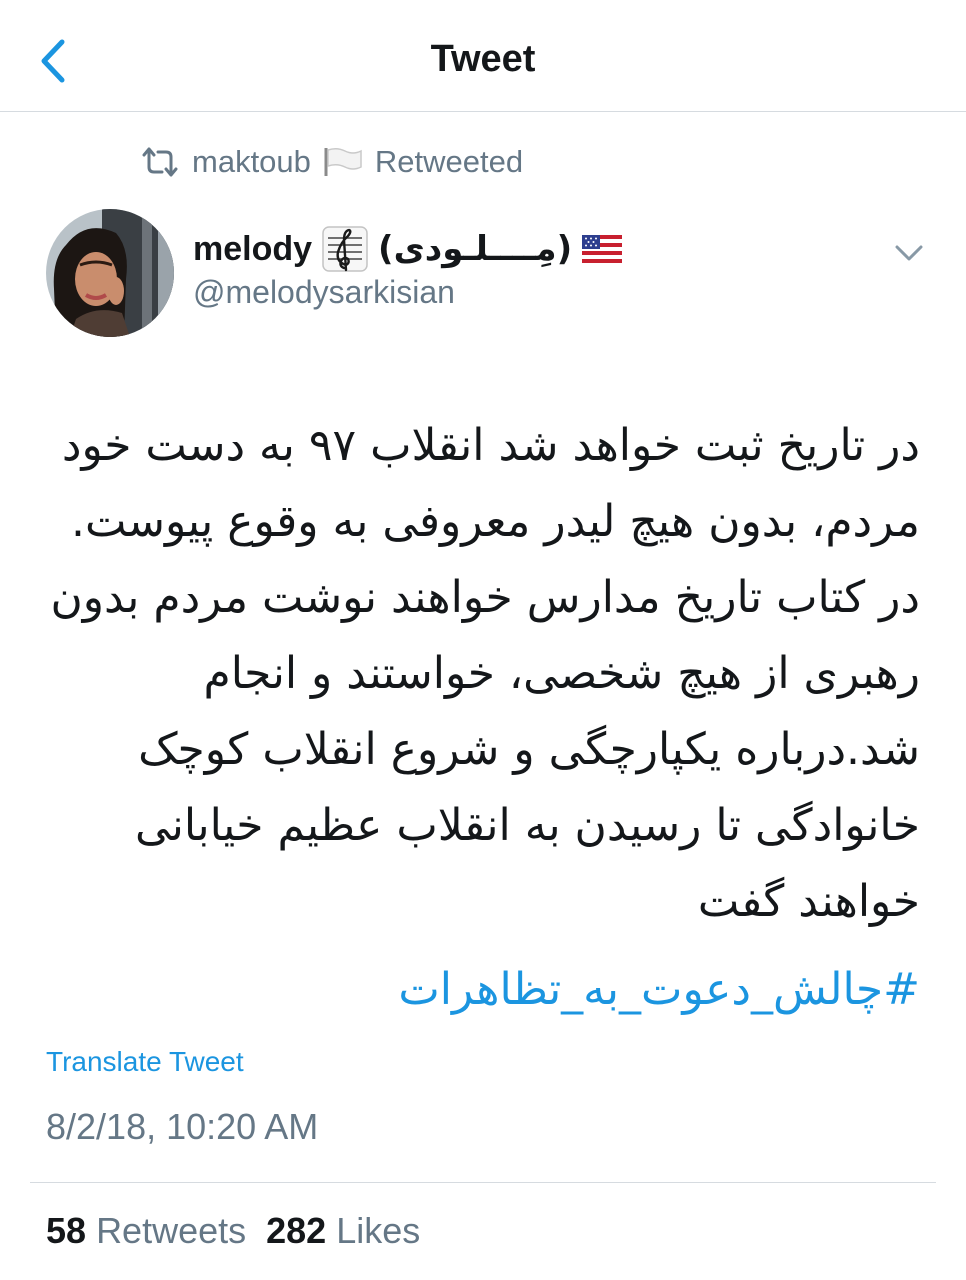 The height and width of the screenshot is (1280, 966). I want to click on likes-stat: 282 Likes, so click(343, 1231).